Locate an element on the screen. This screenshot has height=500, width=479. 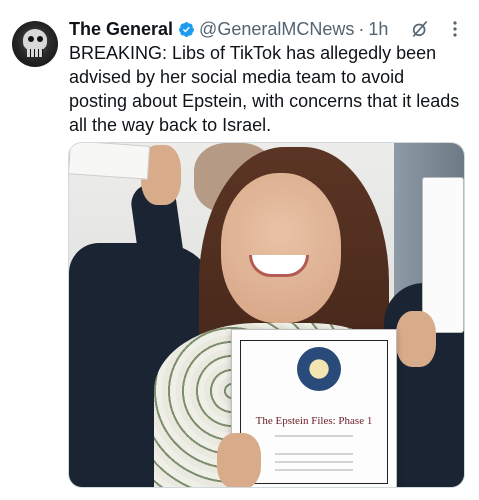
tweet-header: The General @GeneralMCNews · 1h is located at coordinates (267, 29).